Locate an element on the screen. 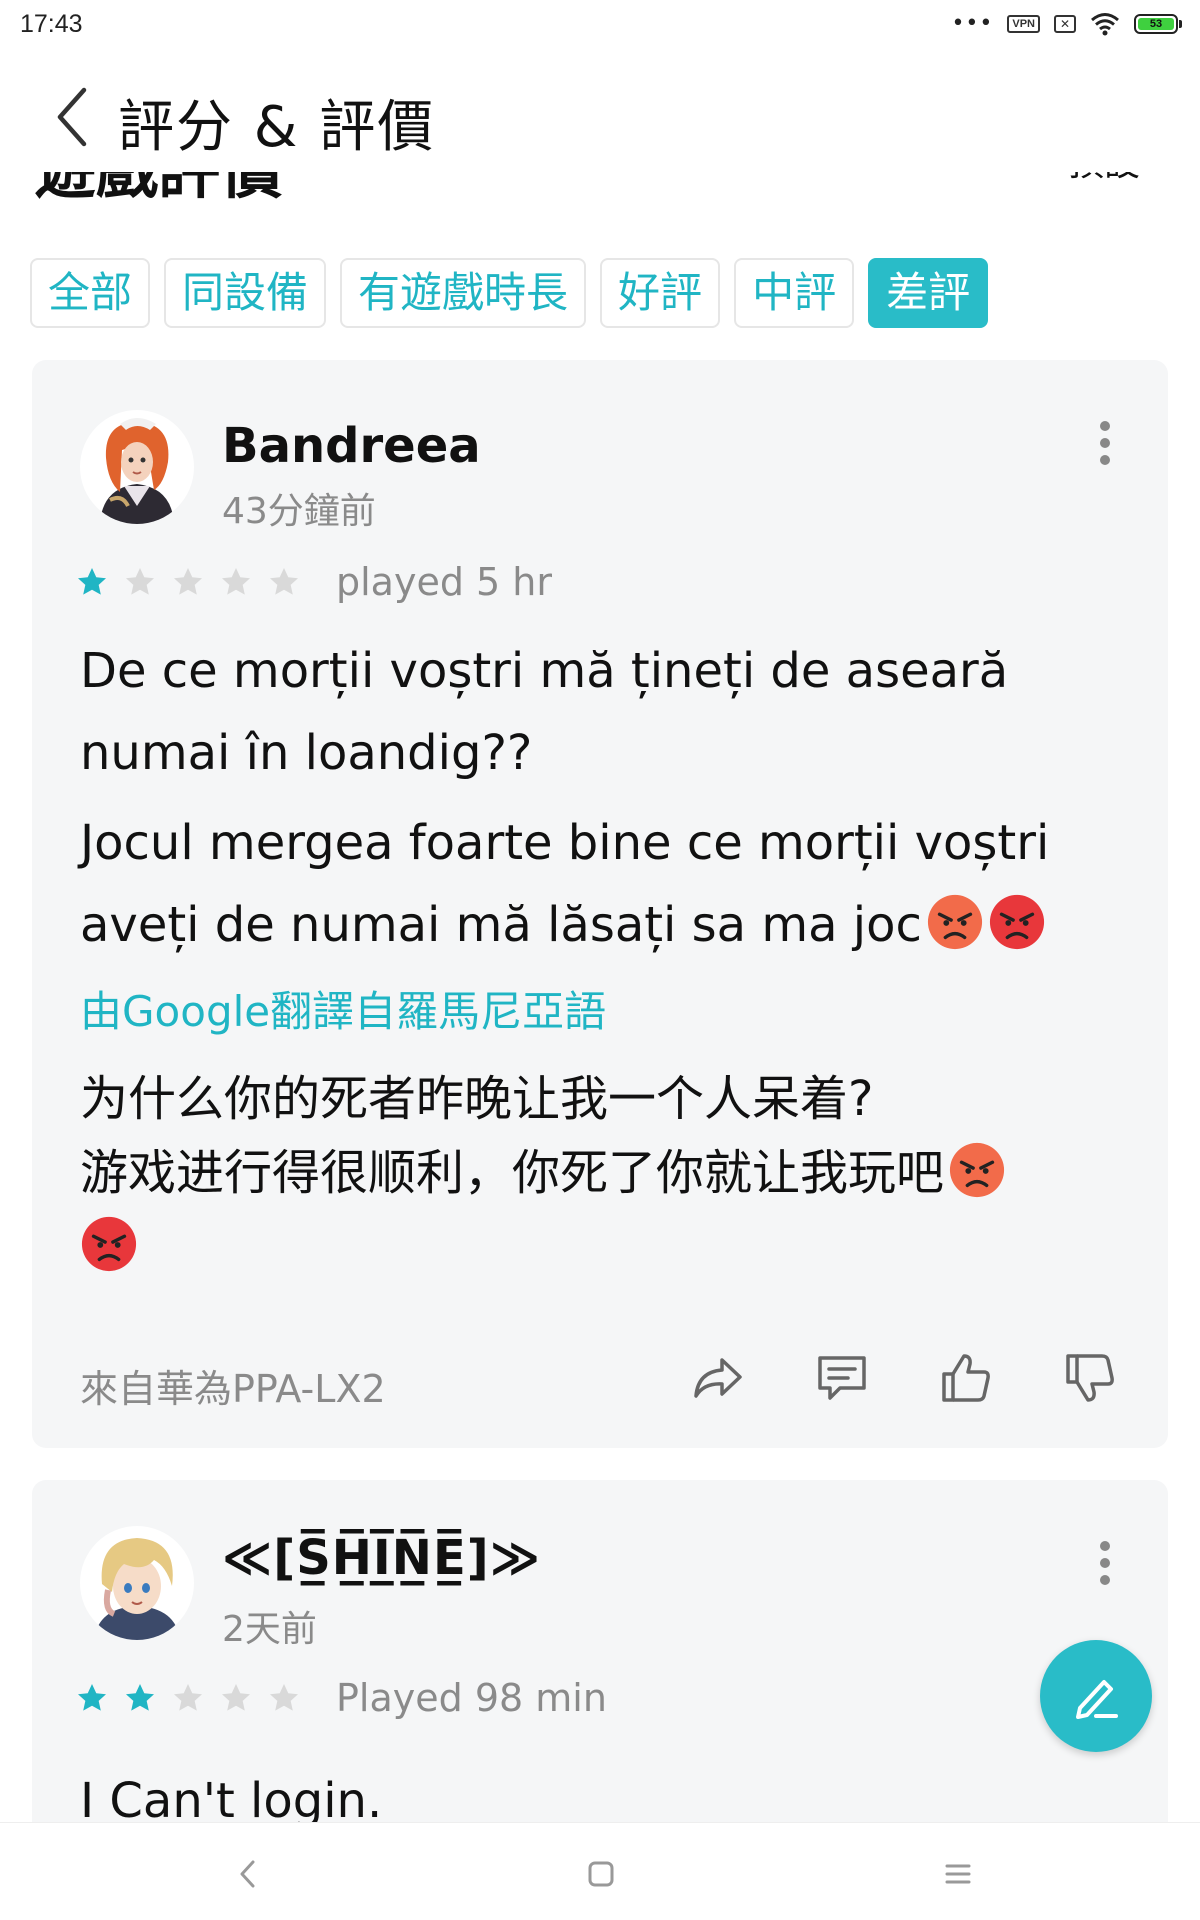 Image resolution: width=1200 pixels, height=1920 pixels. battery-icon: 53 is located at coordinates (1158, 24).